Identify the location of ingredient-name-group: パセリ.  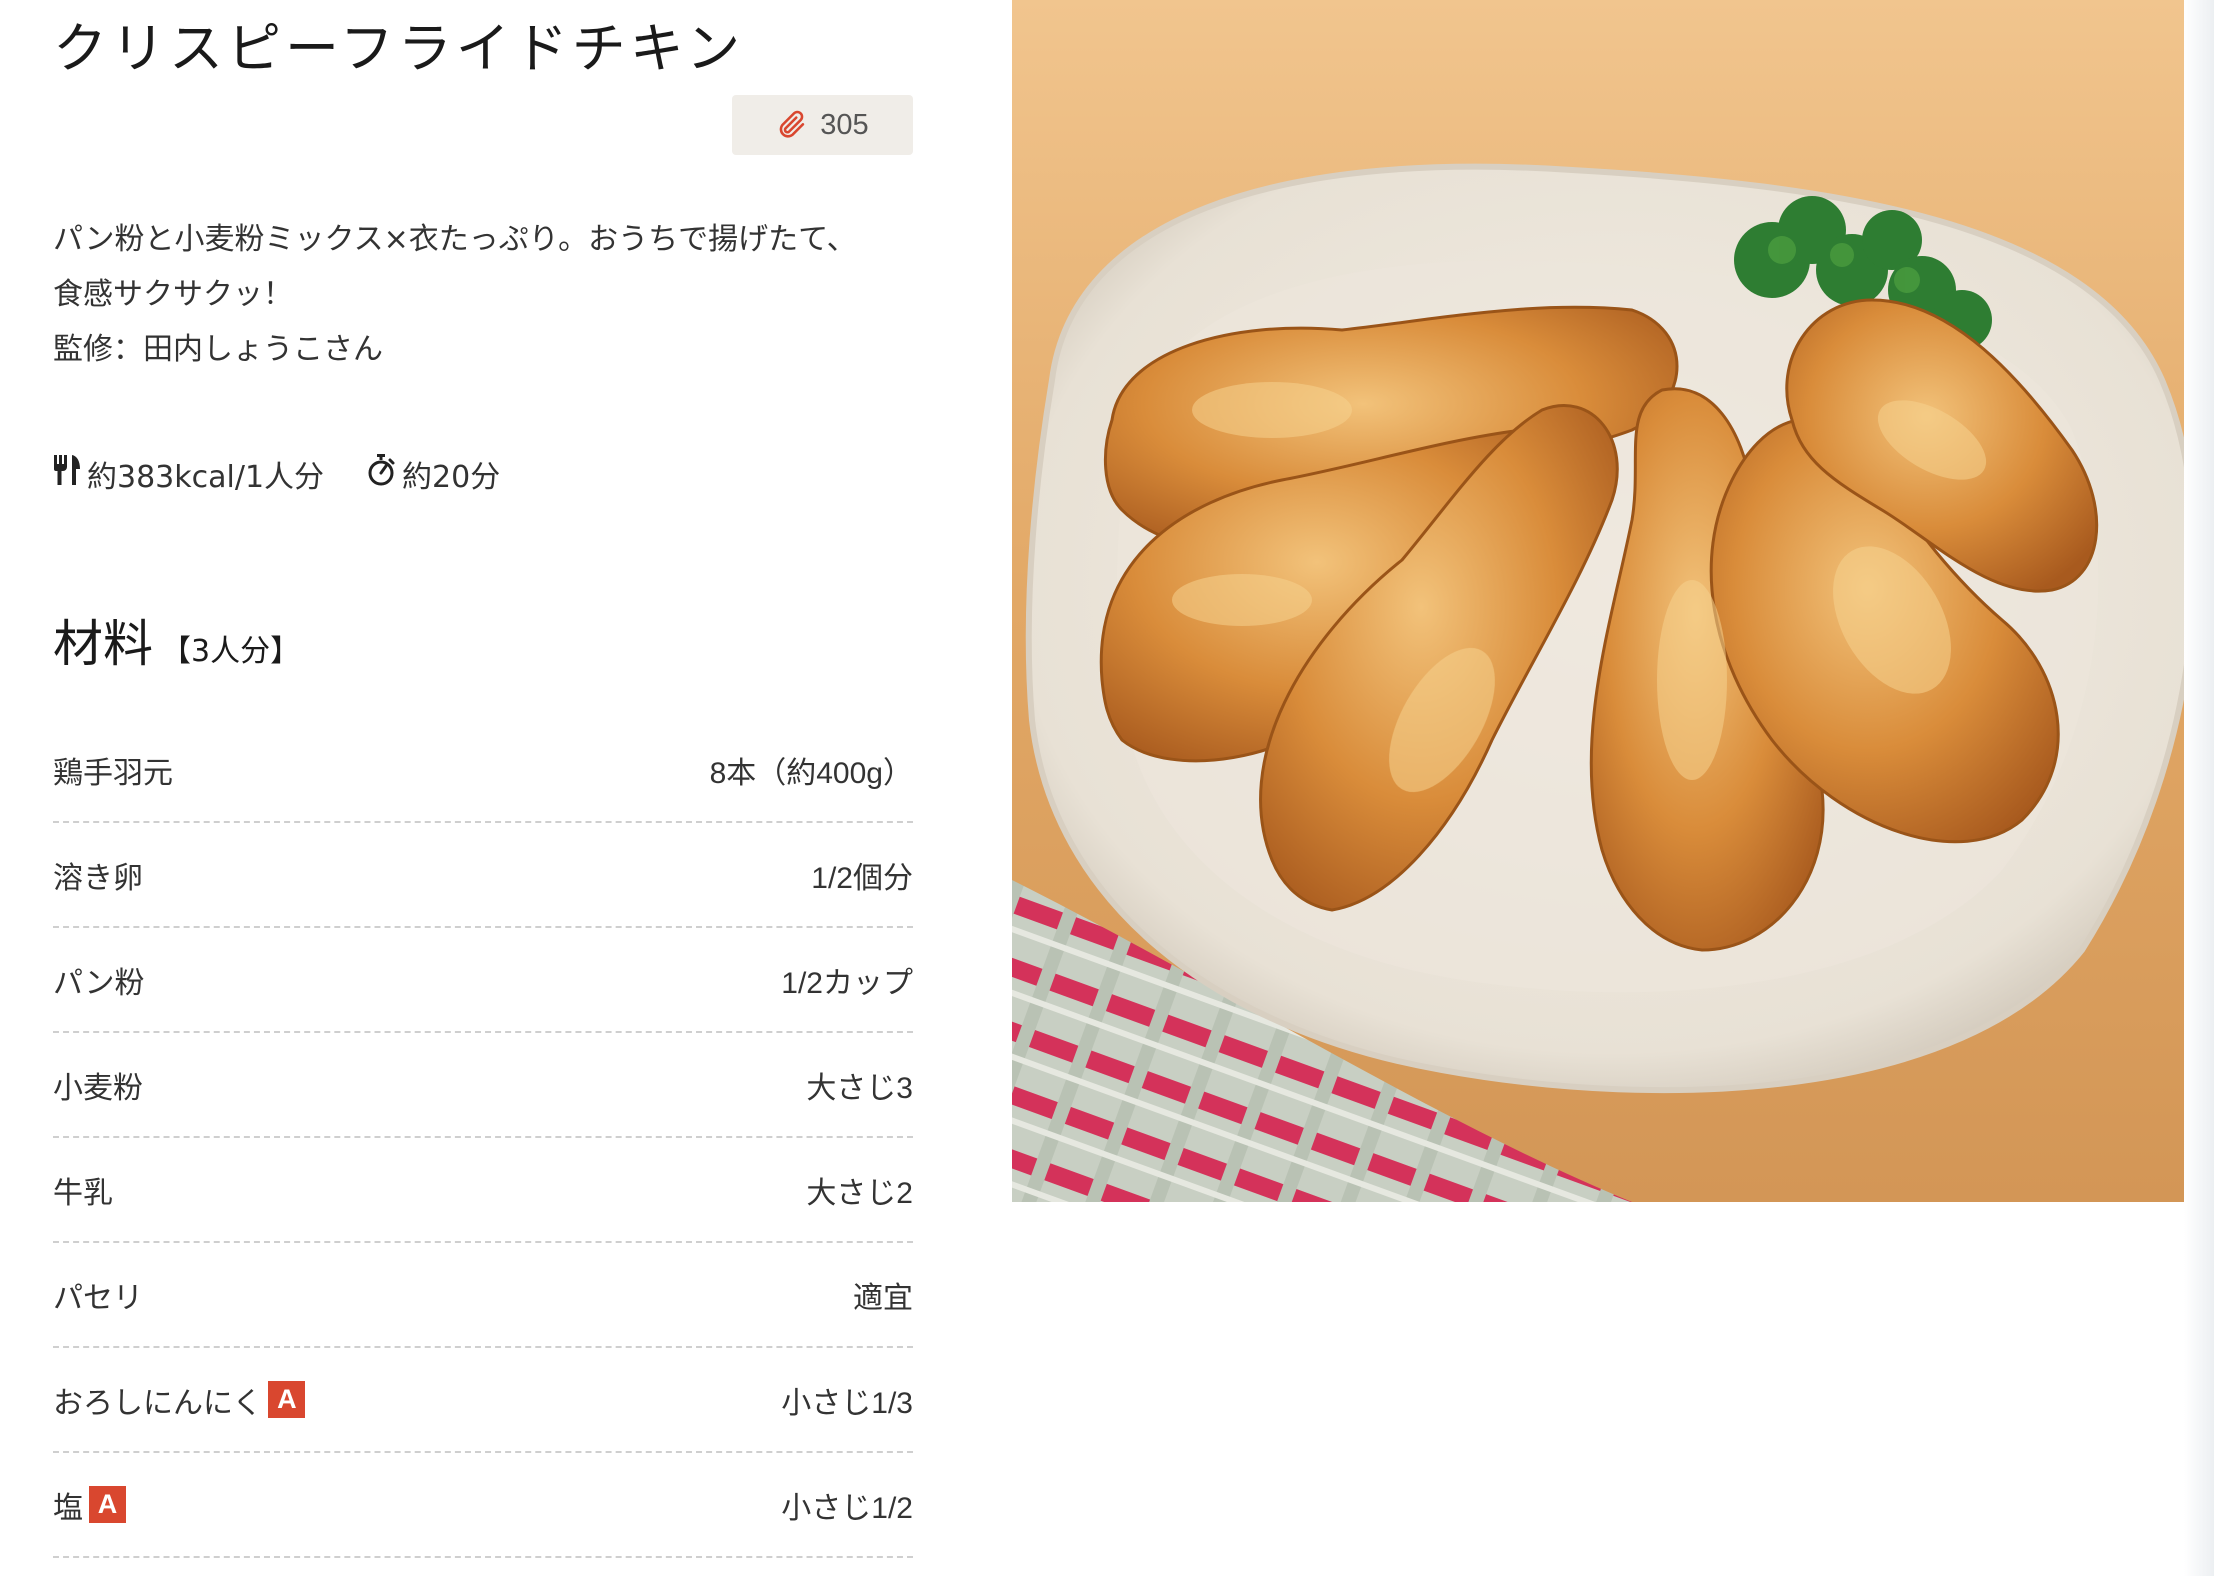
(98, 1295).